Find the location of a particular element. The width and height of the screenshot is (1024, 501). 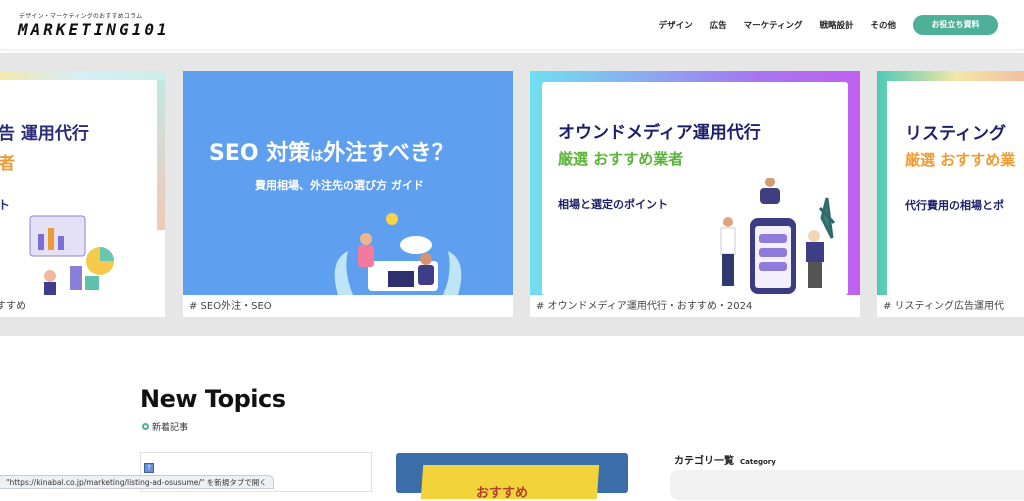

slide-2-subtitle: 費用相場、外注先の選び方 ガイド is located at coordinates (339, 185).